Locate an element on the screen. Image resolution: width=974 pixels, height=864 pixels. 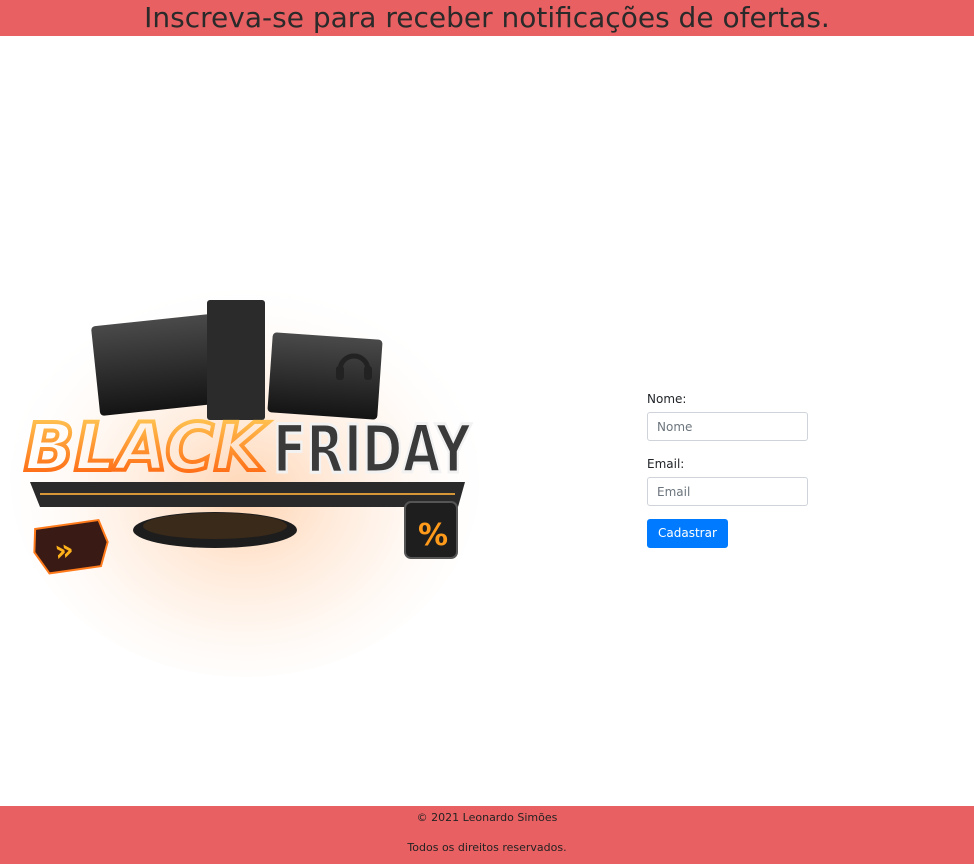
email-input is located at coordinates (727, 491).